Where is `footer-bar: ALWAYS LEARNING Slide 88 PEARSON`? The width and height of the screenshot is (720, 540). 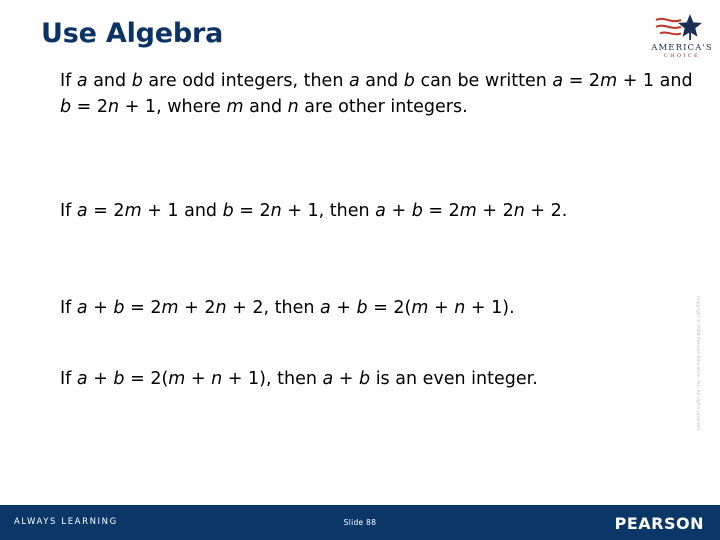 footer-bar: ALWAYS LEARNING Slide 88 PEARSON is located at coordinates (360, 522).